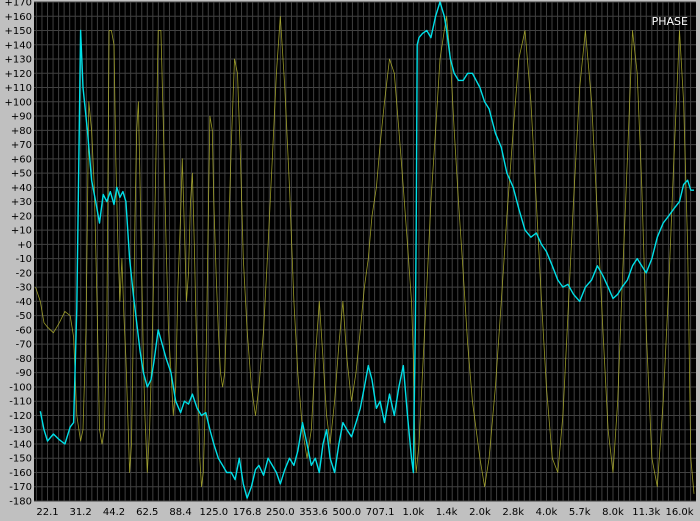 The width and height of the screenshot is (700, 521). I want to click on y-tick-label: -10, so click(24, 259).